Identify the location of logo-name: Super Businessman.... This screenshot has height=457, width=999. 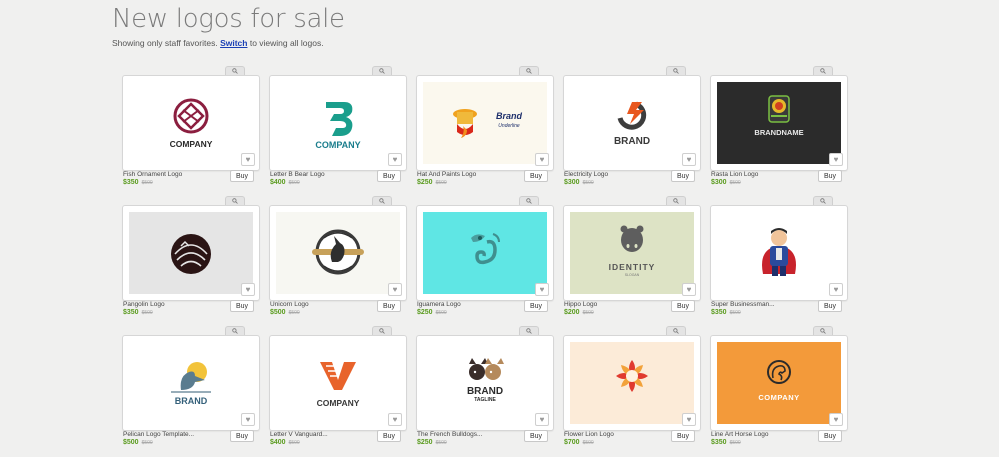
(743, 304).